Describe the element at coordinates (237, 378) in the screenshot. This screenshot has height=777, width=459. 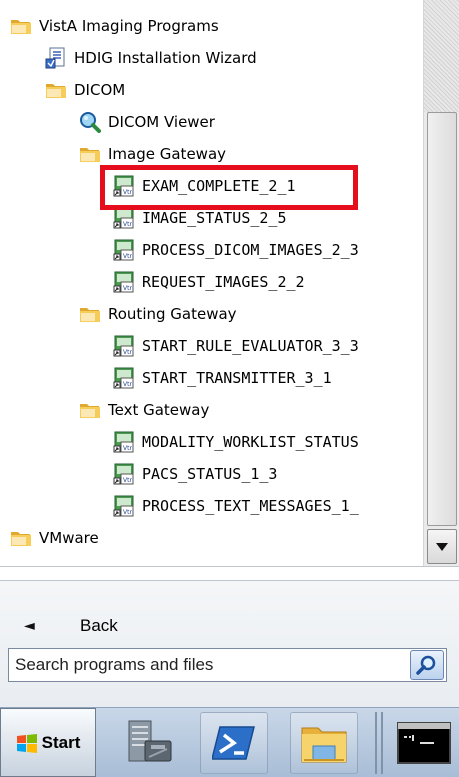
I see `menu-item-label: START_TRANSMITTER_3_1` at that location.